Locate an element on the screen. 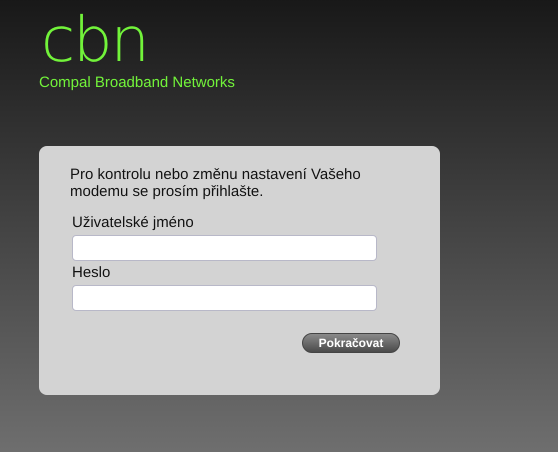  continue-button: Pokračovat is located at coordinates (351, 343).